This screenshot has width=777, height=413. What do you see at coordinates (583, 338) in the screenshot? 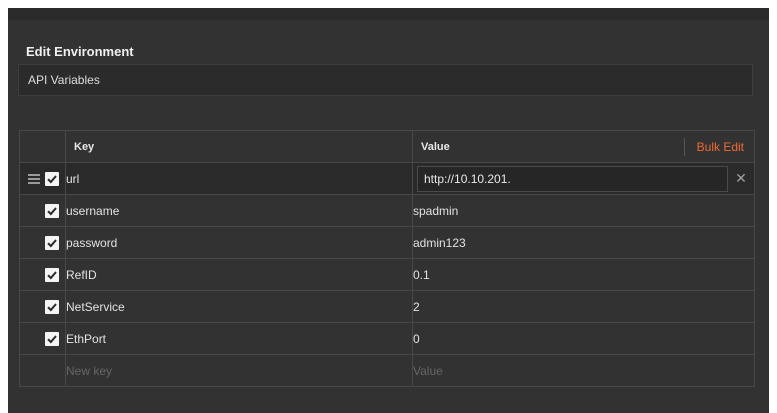
I see `value-cell: 0` at bounding box center [583, 338].